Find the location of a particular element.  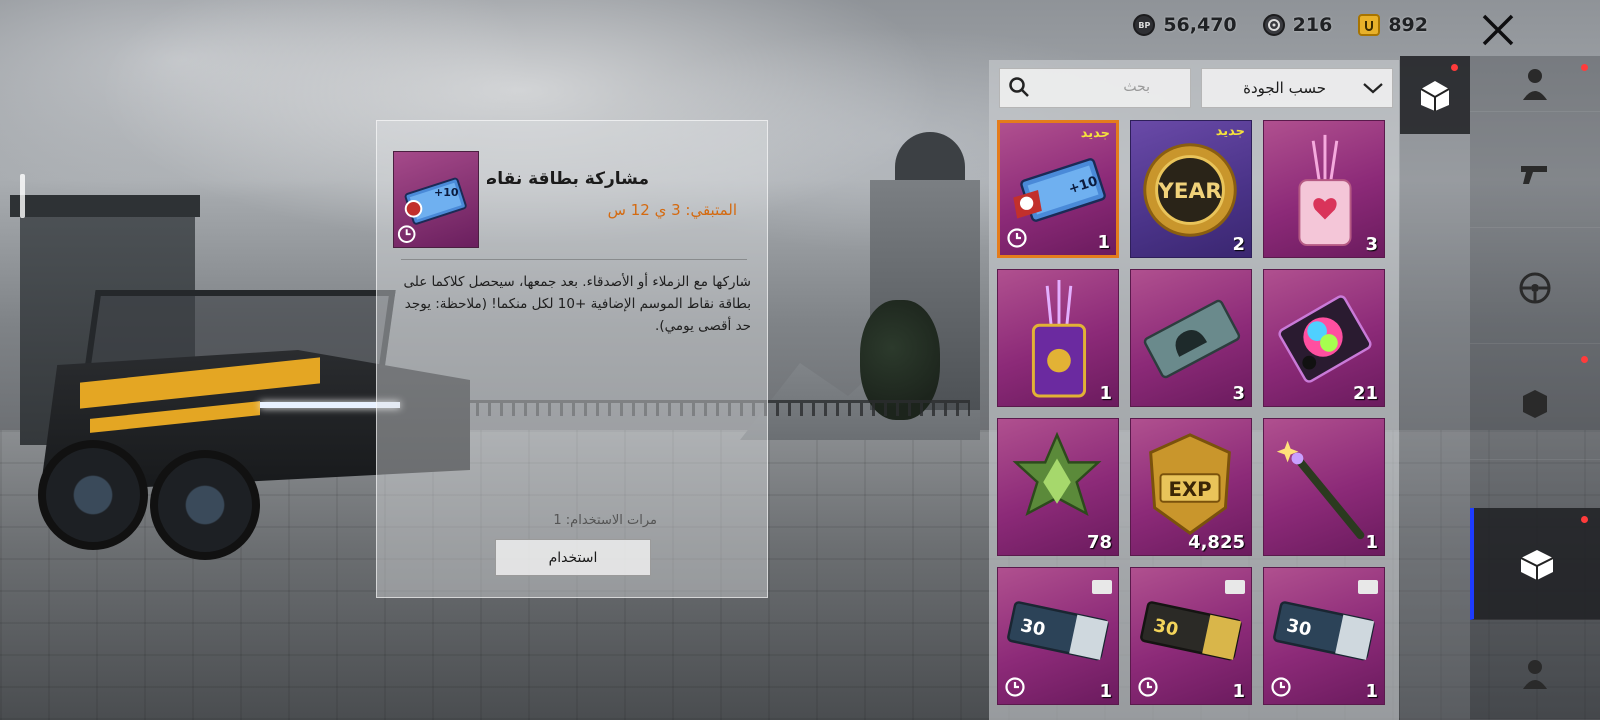

category-weapons is located at coordinates (1535, 172).